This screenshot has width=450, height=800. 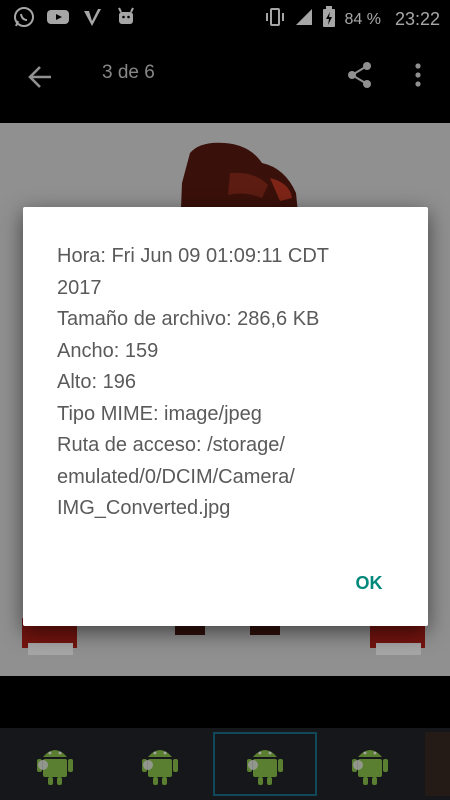 I want to click on detail-line-width: Ancho: 159, so click(x=108, y=350).